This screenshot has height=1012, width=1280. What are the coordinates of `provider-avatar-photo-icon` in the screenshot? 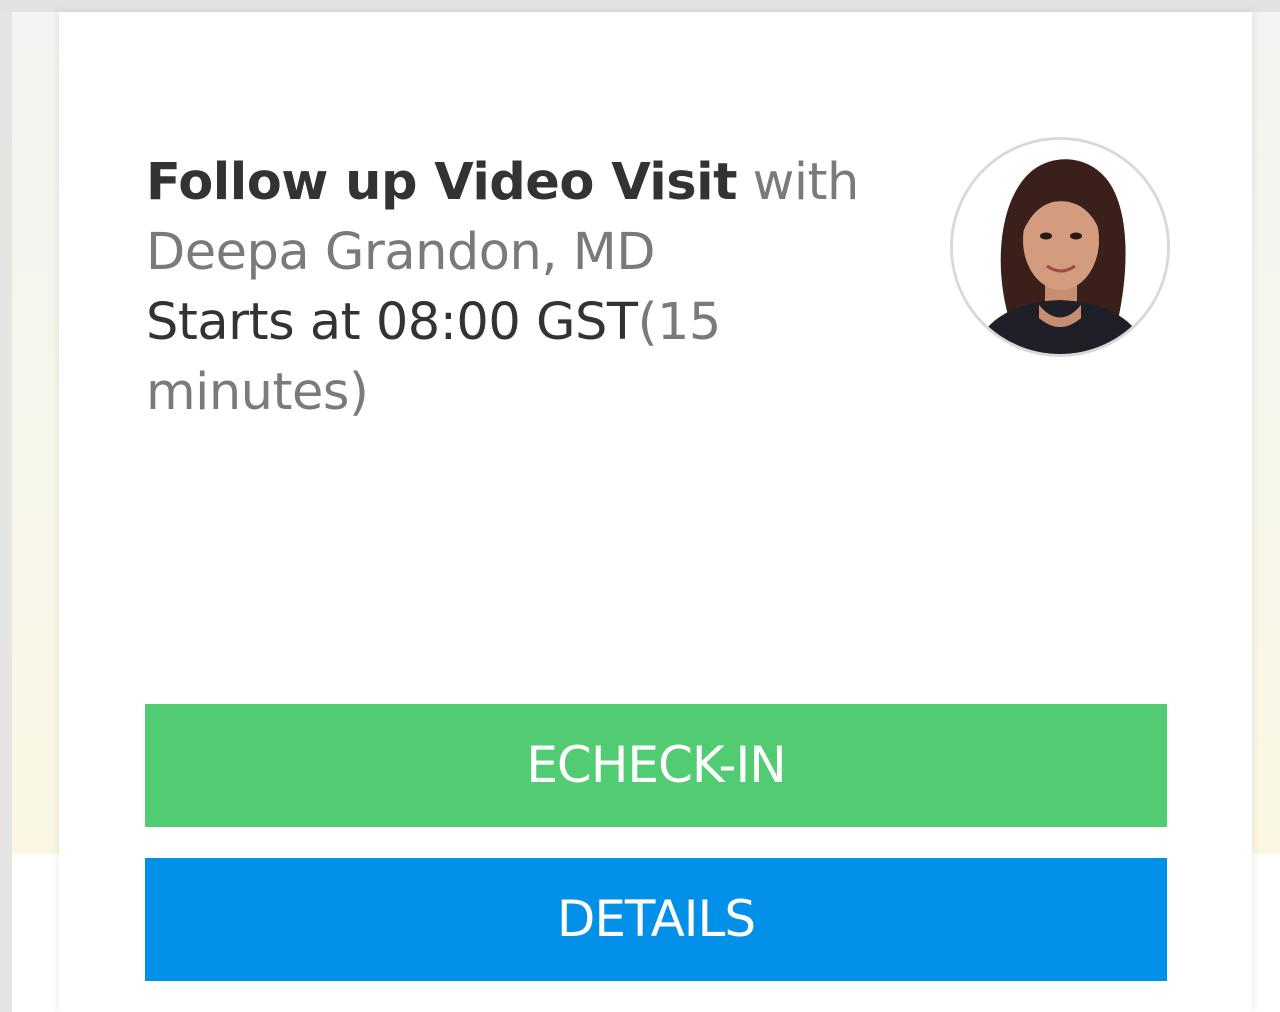 It's located at (1060, 247).